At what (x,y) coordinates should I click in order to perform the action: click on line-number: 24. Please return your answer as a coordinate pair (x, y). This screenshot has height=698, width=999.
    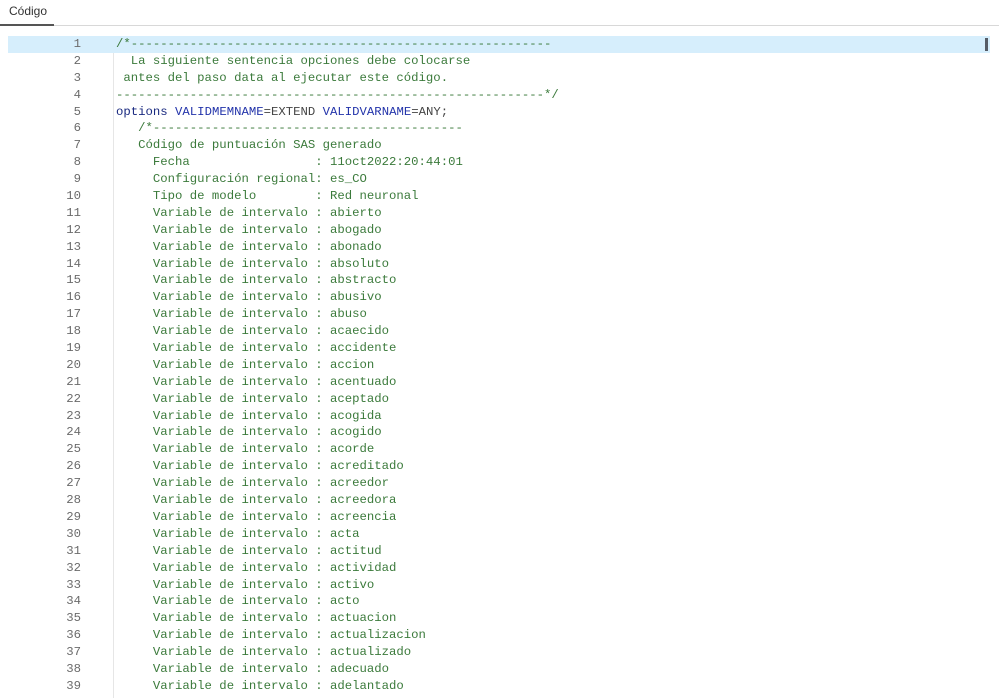
    Looking at the image, I should click on (73, 432).